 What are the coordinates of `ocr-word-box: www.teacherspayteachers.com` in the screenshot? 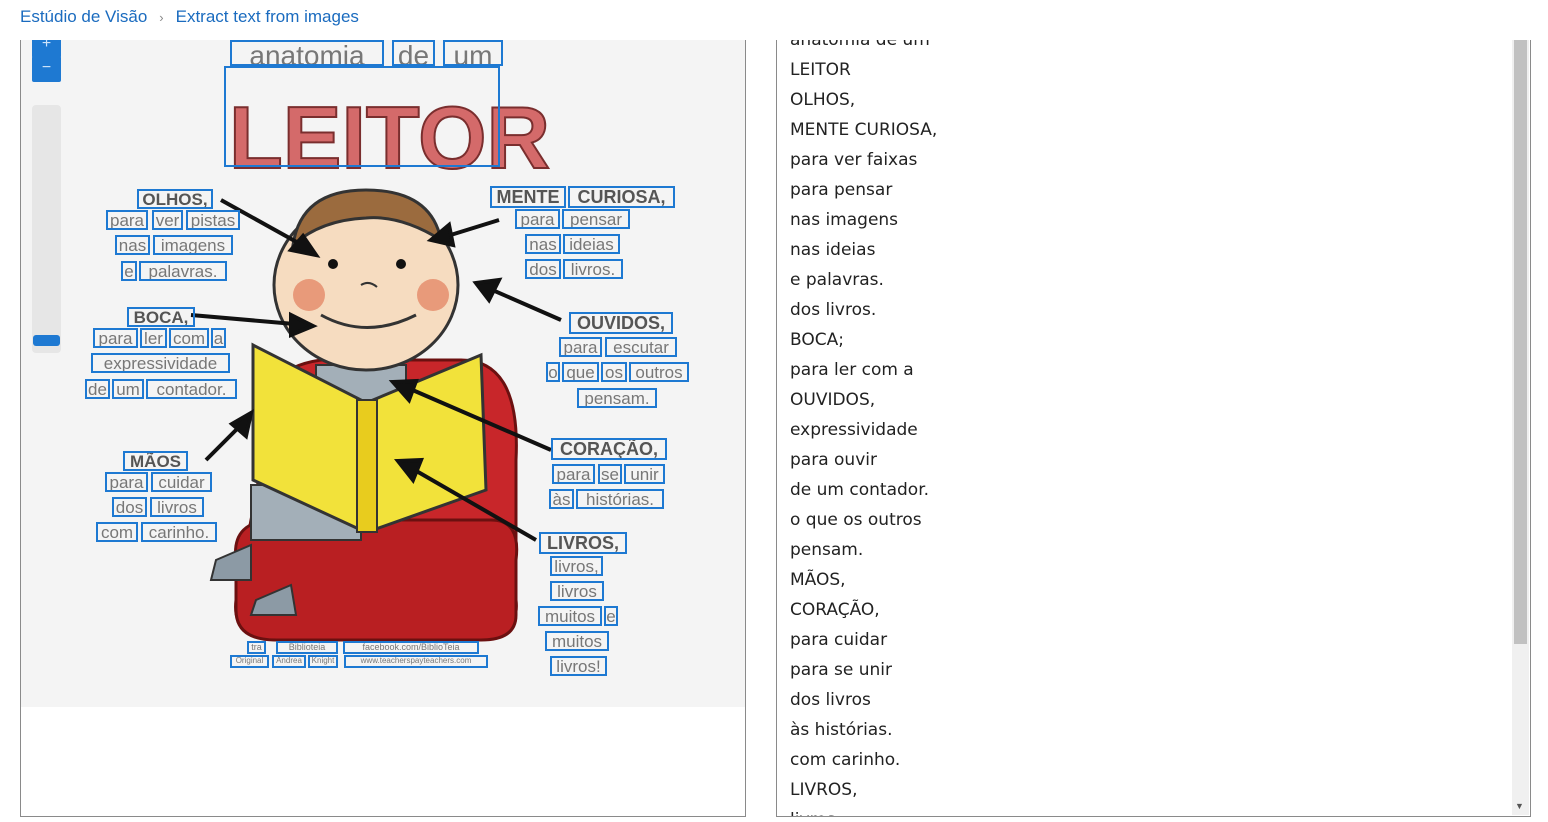 It's located at (416, 661).